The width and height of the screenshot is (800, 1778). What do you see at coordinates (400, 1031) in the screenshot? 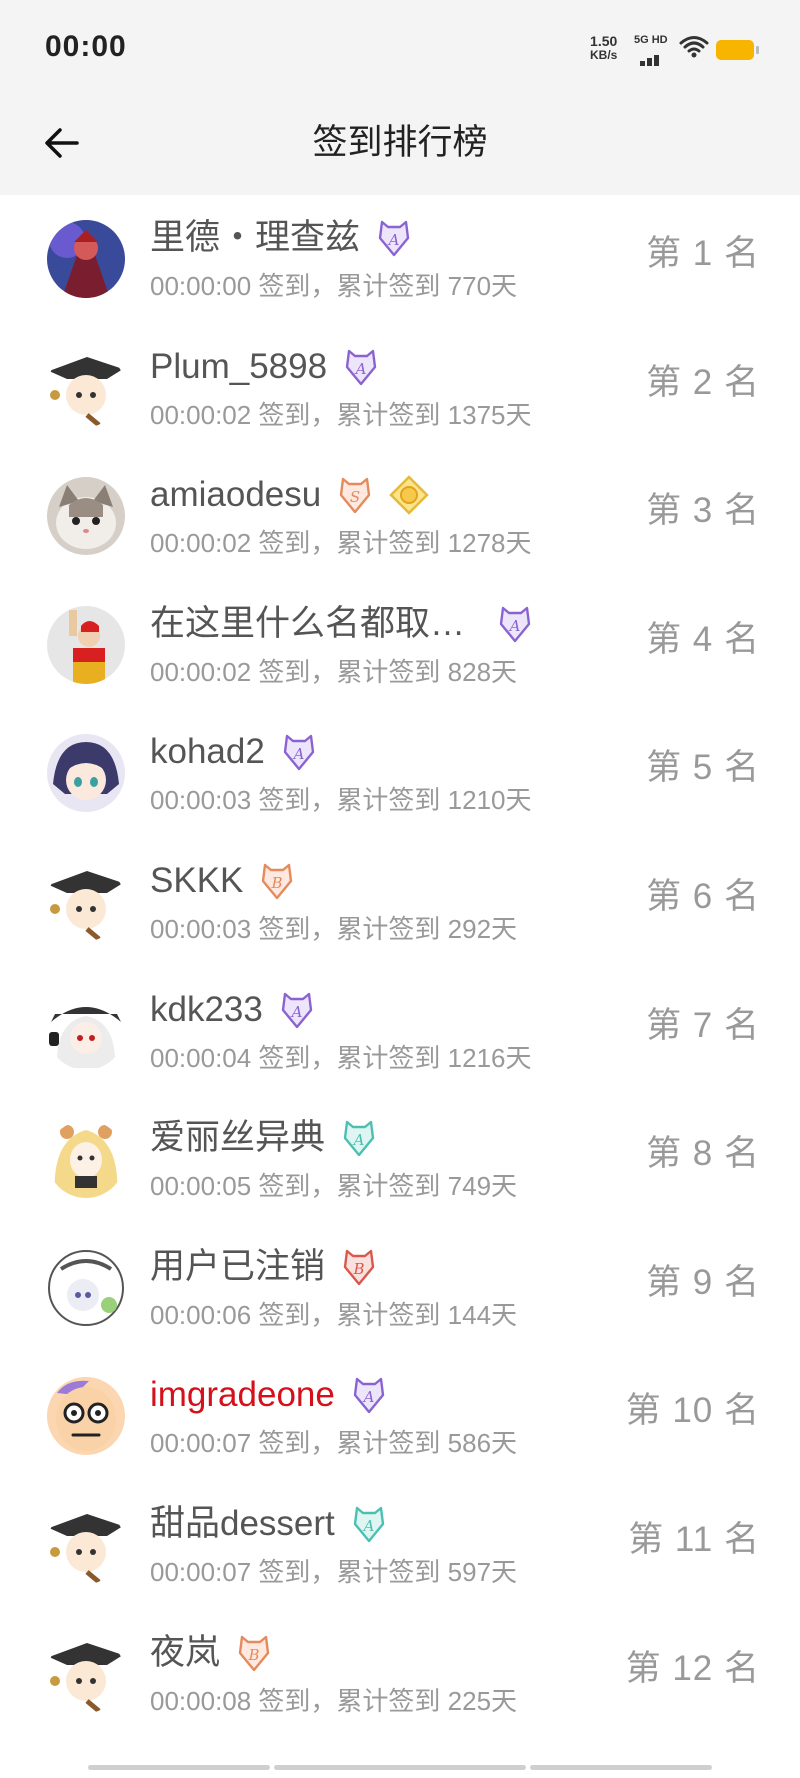
I see `rank-row: kdk233 A 00:00:04 签到，累计签到 1216天 第 7 名` at bounding box center [400, 1031].